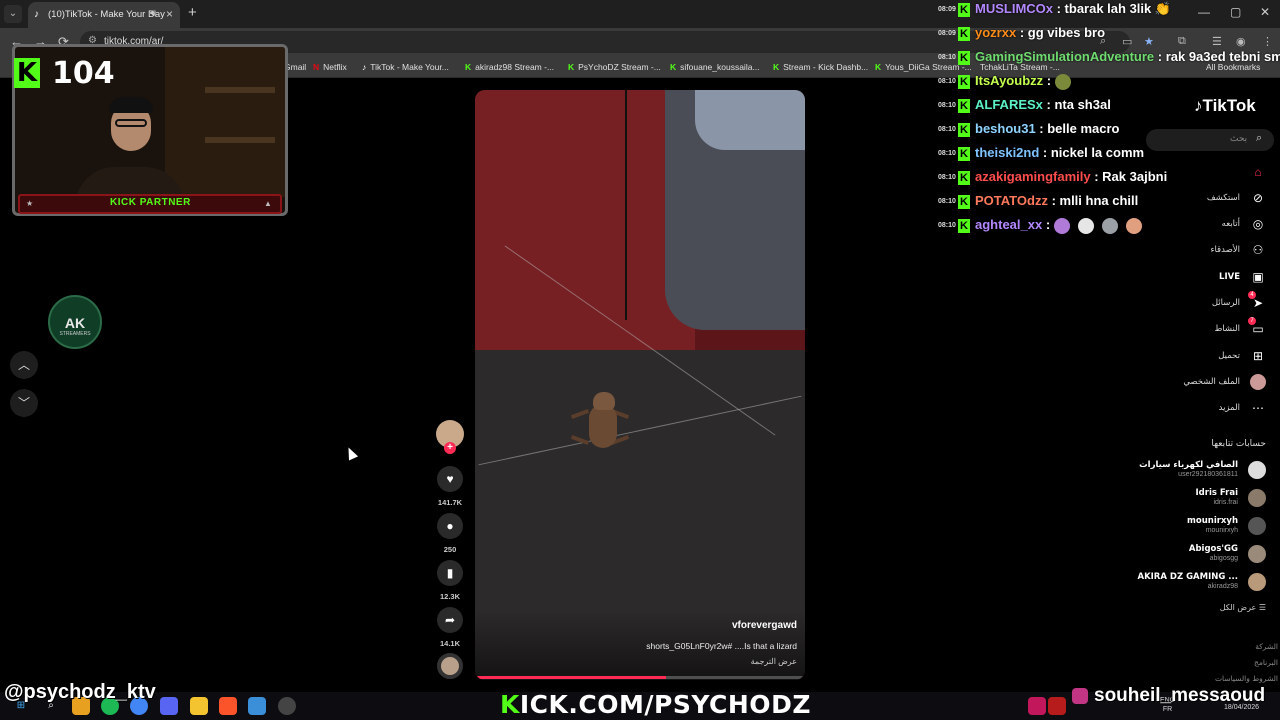  Describe the element at coordinates (75, 322) in the screenshot. I see `ak-streamers-logo: AK STREAMERS` at that location.